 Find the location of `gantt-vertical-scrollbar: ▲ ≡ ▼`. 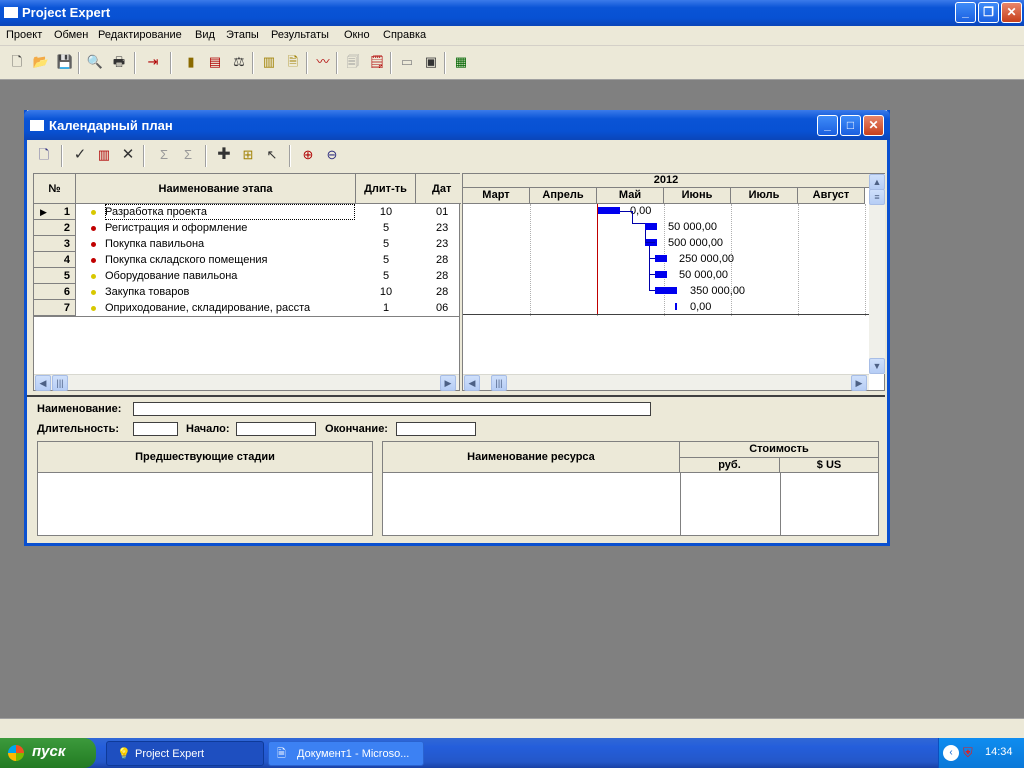

gantt-vertical-scrollbar: ▲ ≡ ▼ is located at coordinates (877, 274).